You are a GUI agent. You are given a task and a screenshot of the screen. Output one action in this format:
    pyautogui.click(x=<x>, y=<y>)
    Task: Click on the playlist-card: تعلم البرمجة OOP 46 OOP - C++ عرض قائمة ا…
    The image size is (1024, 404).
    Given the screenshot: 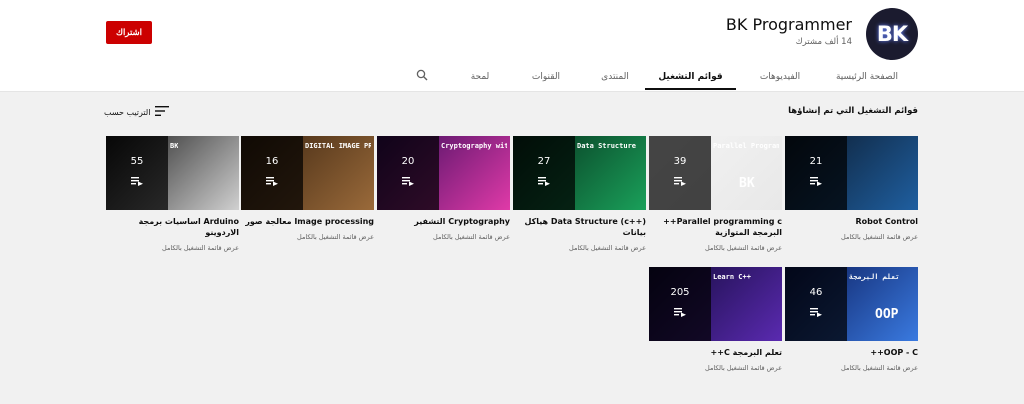 What is the action you would take?
    pyautogui.click(x=851, y=319)
    